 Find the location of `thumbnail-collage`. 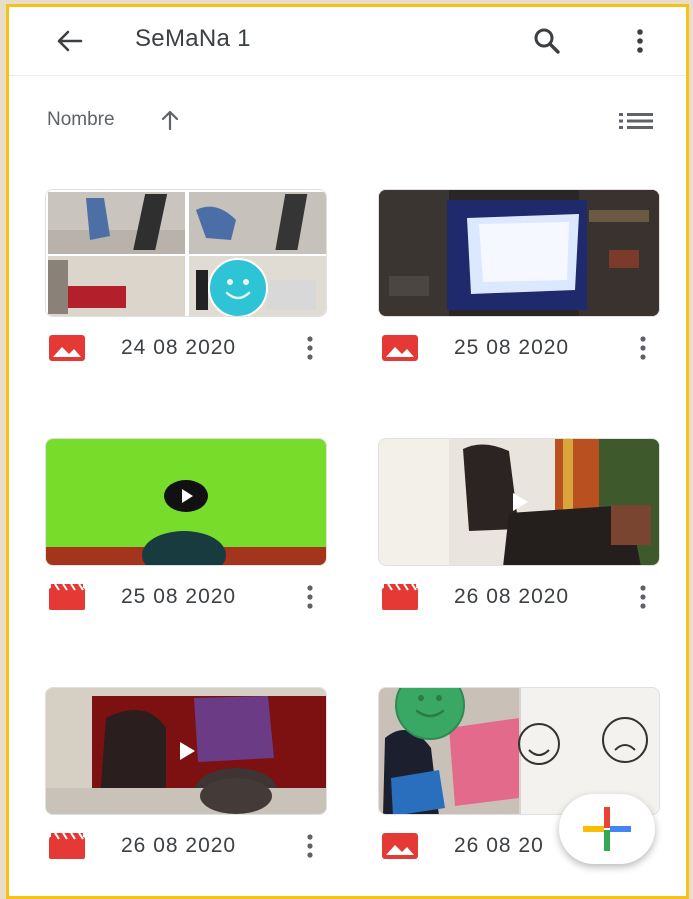

thumbnail-collage is located at coordinates (186, 253).